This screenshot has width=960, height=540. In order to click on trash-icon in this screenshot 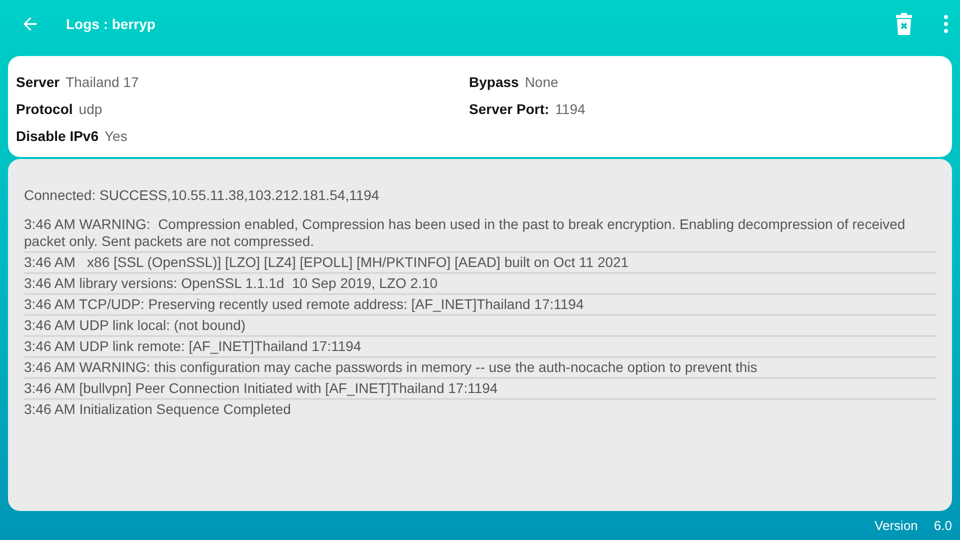, I will do `click(904, 24)`.